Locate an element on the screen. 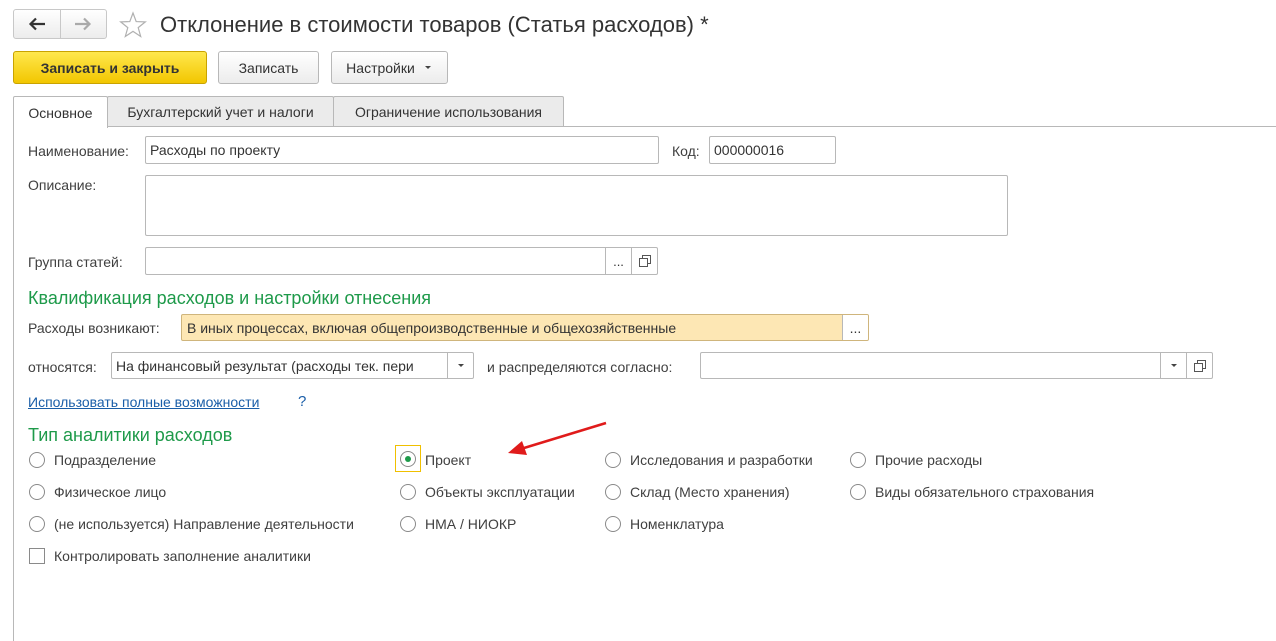 Image resolution: width=1276 pixels, height=641 pixels. radio-intangible-rd-label: НМА / НИОКР is located at coordinates (471, 524).